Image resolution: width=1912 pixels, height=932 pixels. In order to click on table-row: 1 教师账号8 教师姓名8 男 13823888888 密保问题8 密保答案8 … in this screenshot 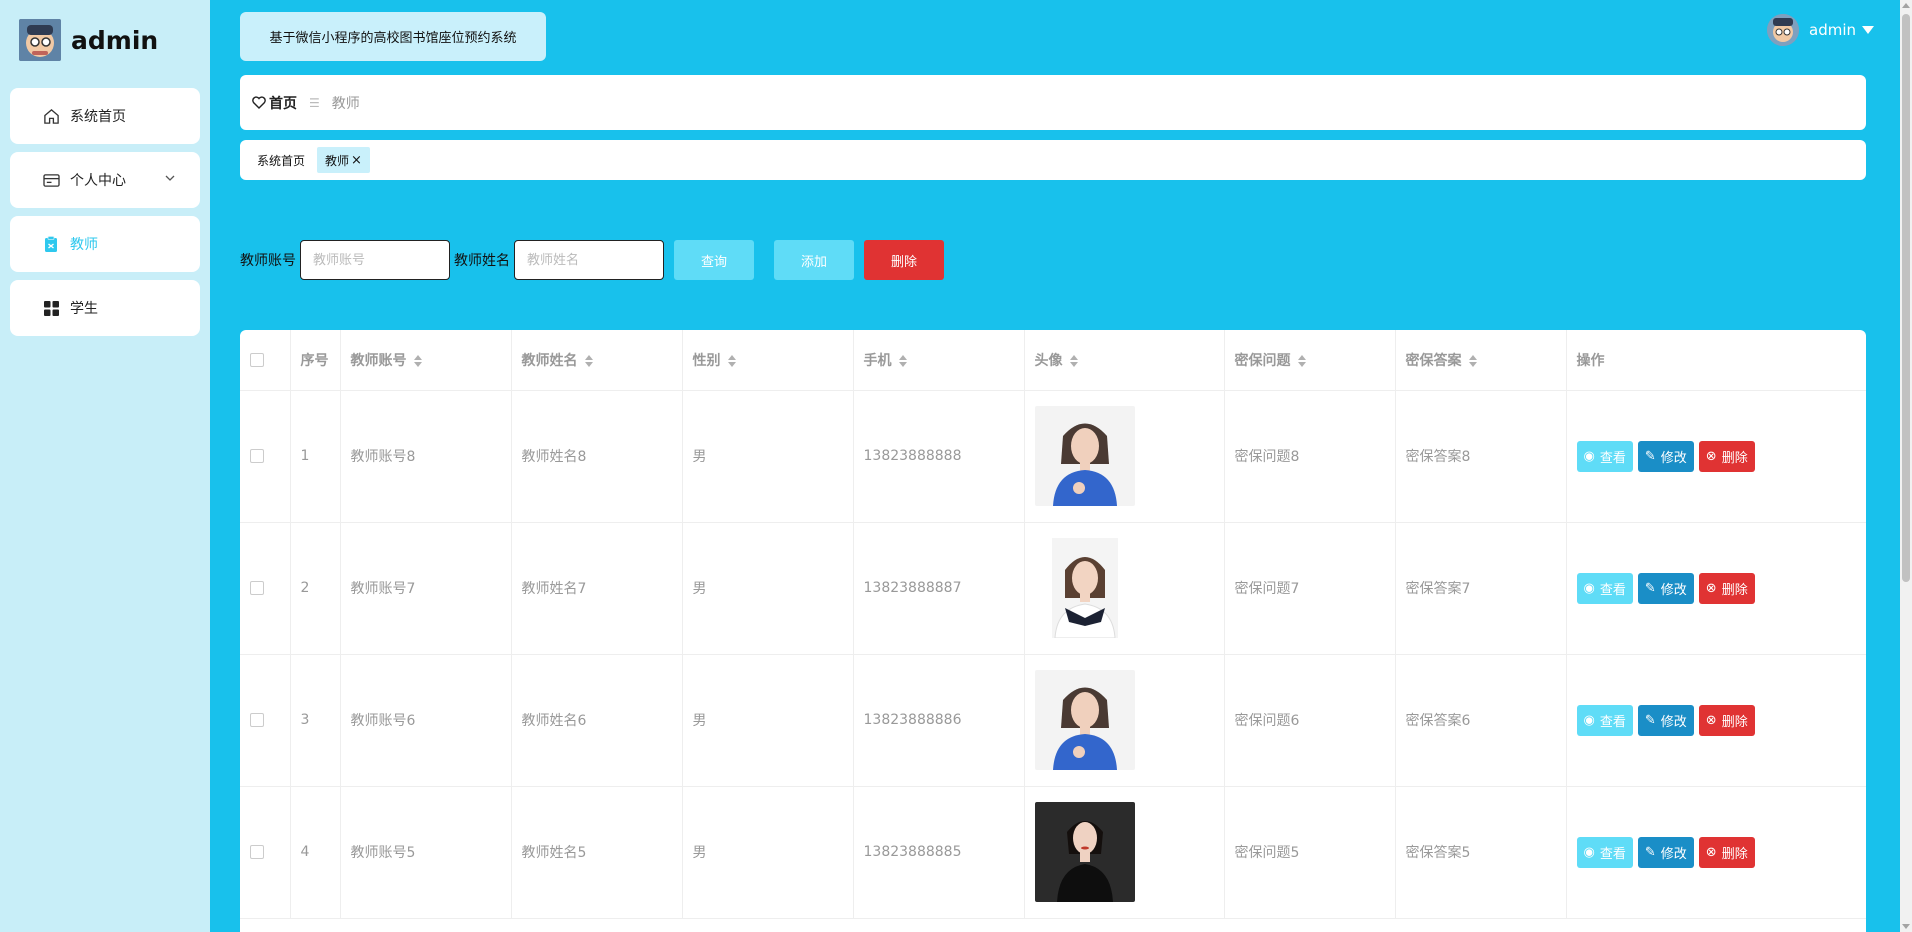, I will do `click(1053, 456)`.